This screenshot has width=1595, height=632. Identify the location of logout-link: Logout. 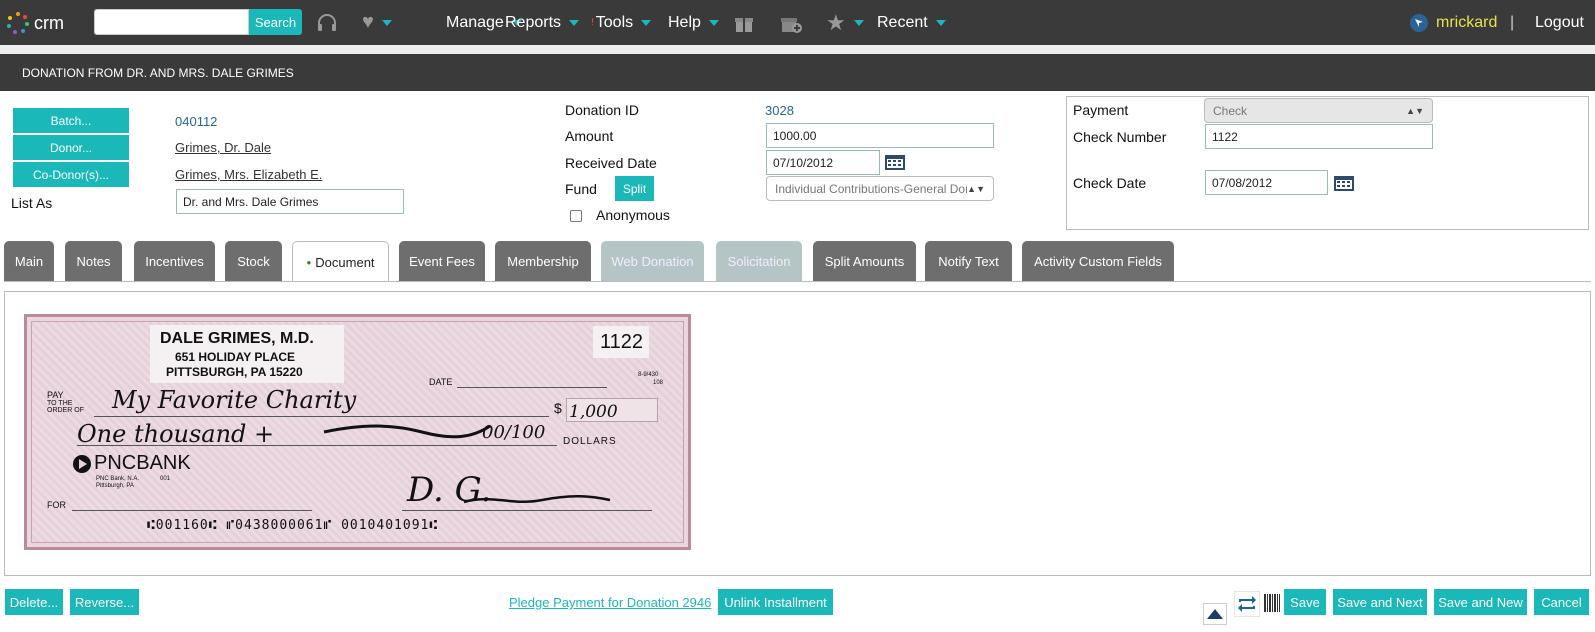
(1559, 22).